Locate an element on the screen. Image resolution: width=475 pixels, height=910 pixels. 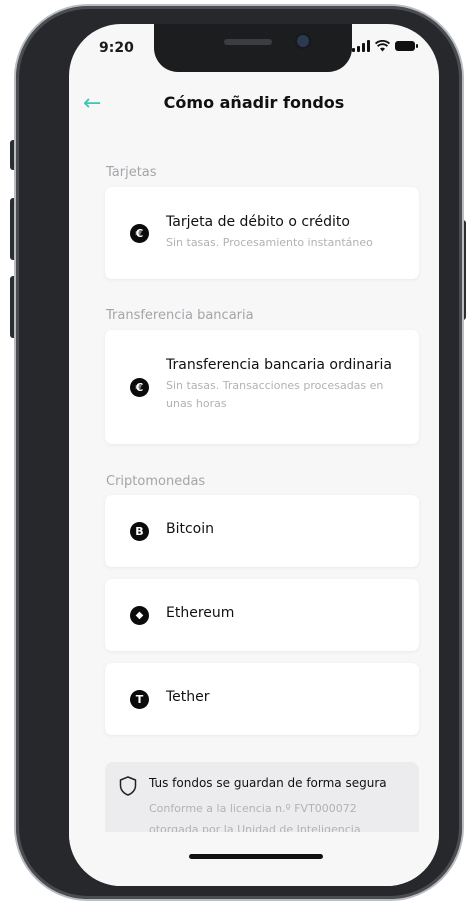
card-option-subtitle: Sin tasas. Procesamiento instantáneo is located at coordinates (269, 242).